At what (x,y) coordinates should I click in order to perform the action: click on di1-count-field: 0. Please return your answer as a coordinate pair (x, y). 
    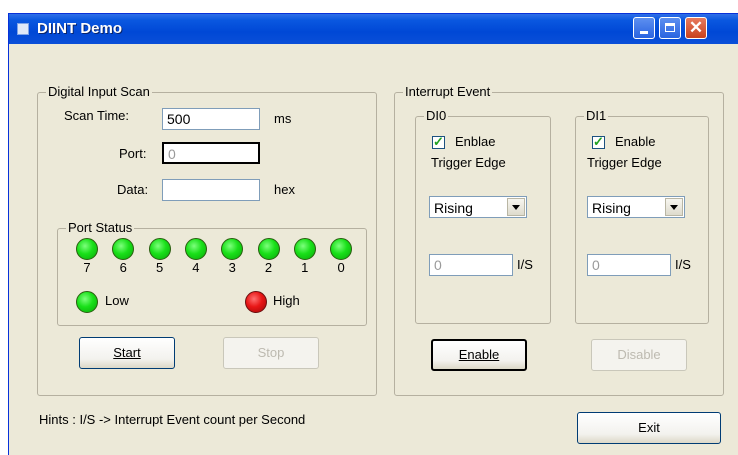
    Looking at the image, I should click on (629, 265).